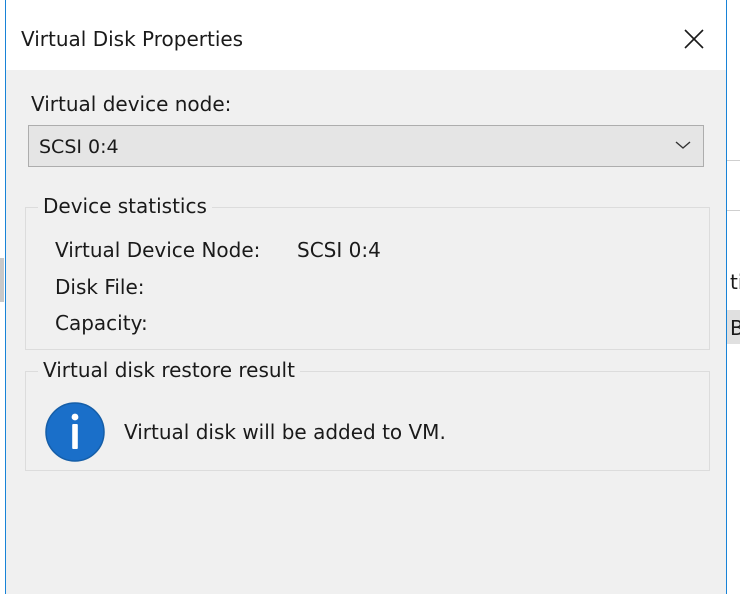 The image size is (740, 594). Describe the element at coordinates (125, 206) in the screenshot. I see `device-statistics-legend: Device statistics` at that location.